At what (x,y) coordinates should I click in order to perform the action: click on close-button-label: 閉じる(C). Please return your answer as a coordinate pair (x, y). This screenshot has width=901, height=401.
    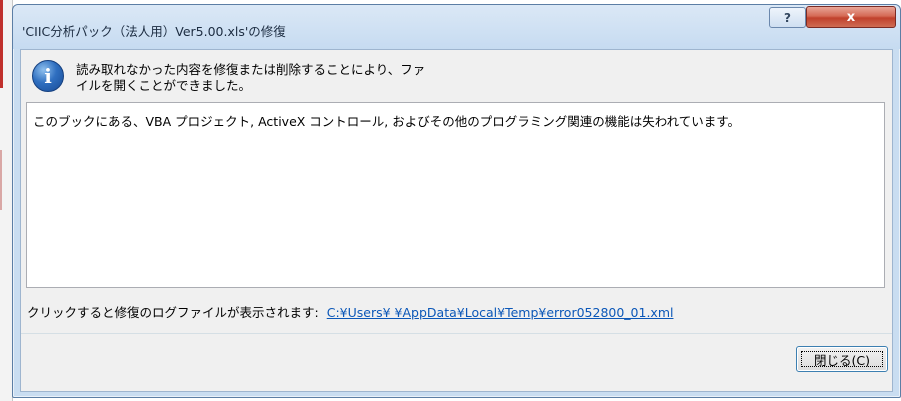
    Looking at the image, I should click on (842, 360).